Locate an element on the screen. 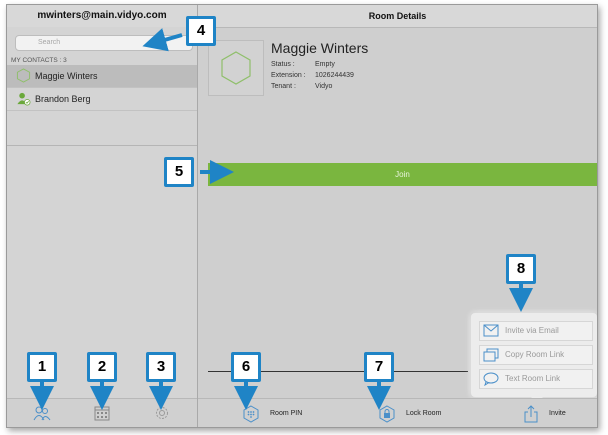  callout-4: 4 is located at coordinates (201, 31).